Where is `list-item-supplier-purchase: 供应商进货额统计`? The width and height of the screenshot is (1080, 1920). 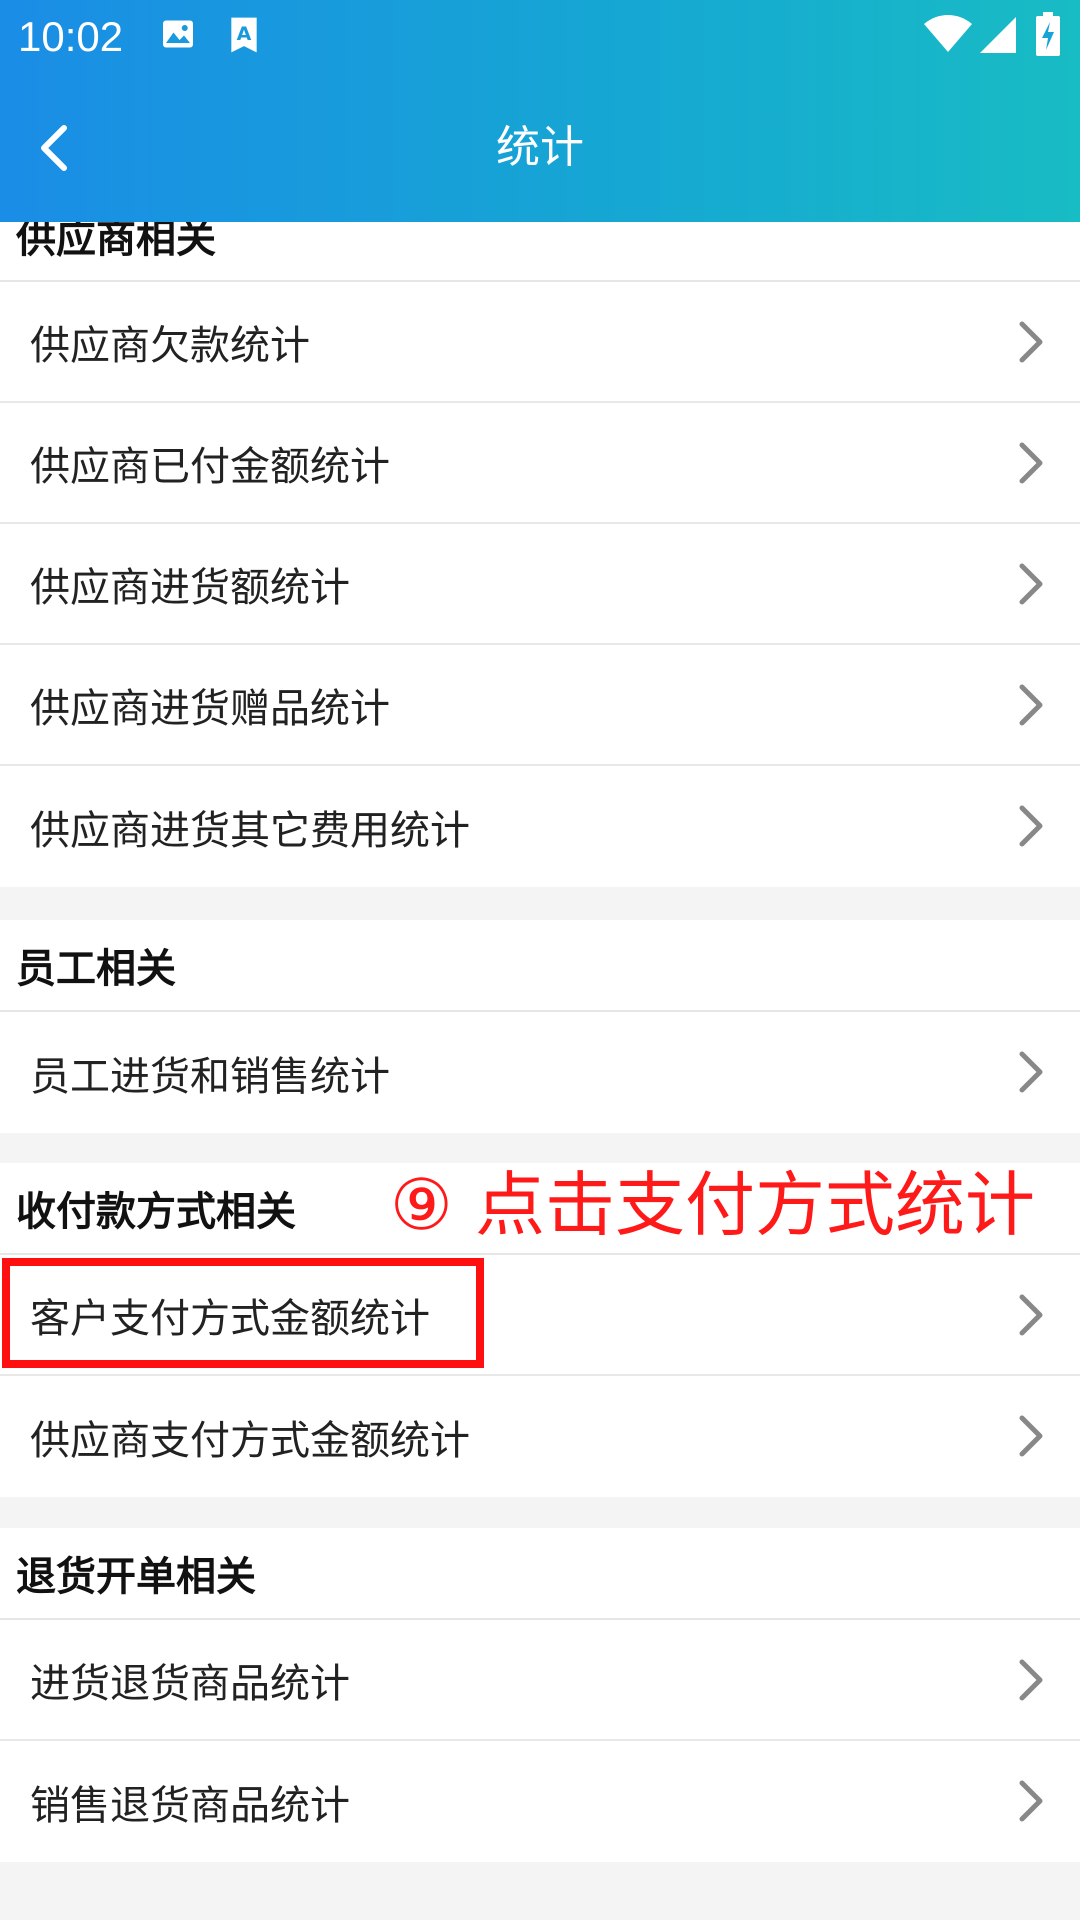
list-item-supplier-purchase: 供应商进货额统计 is located at coordinates (540, 584).